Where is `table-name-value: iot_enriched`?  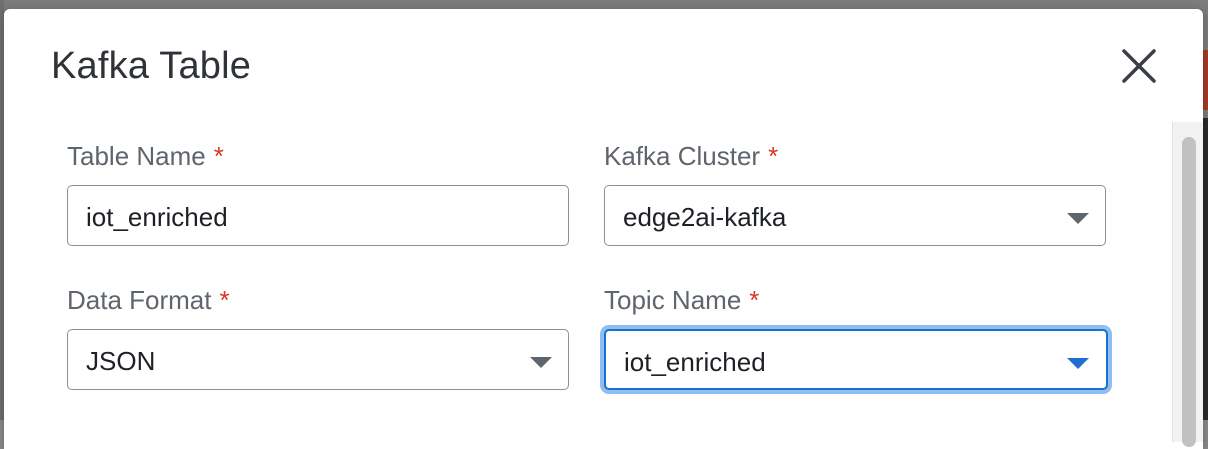
table-name-value: iot_enriched is located at coordinates (157, 217).